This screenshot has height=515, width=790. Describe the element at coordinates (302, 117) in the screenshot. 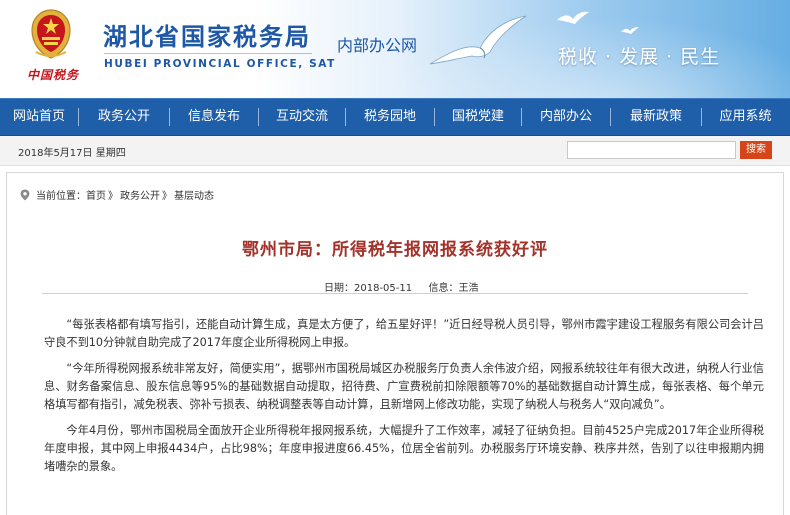

I see `nav-item-interaction: 互动交流` at that location.